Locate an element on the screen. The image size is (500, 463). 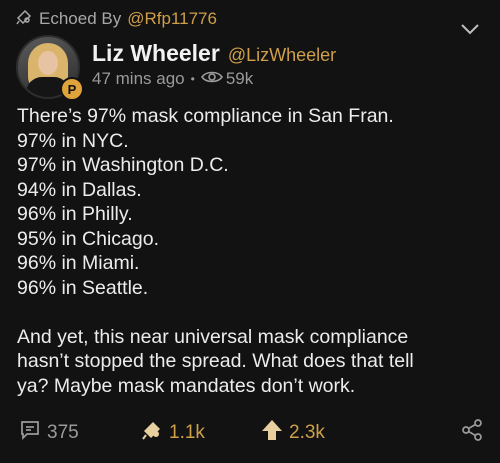
comment-count: 375 is located at coordinates (63, 432).